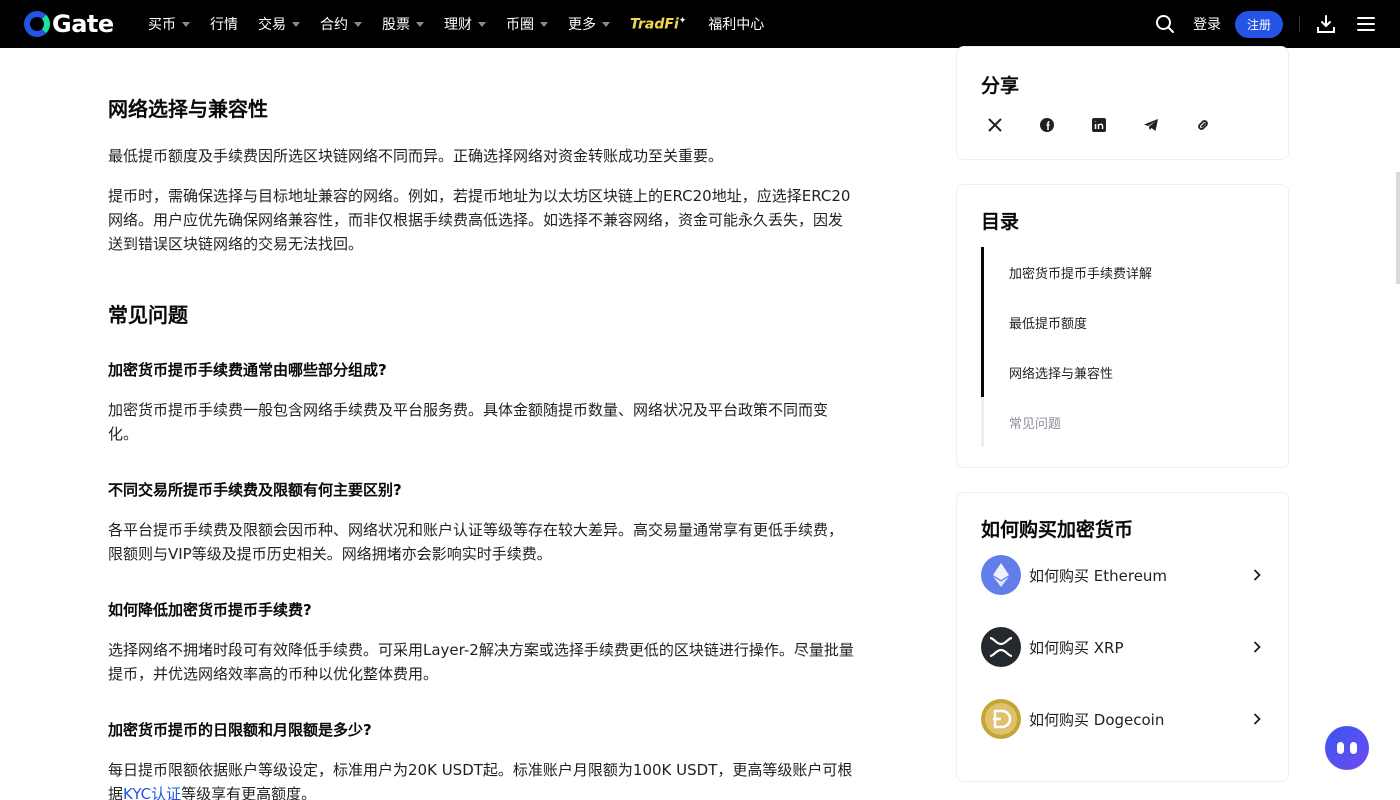 Image resolution: width=1400 pixels, height=800 pixels. What do you see at coordinates (1066, 422) in the screenshot?
I see `toc-item: 常见问题` at bounding box center [1066, 422].